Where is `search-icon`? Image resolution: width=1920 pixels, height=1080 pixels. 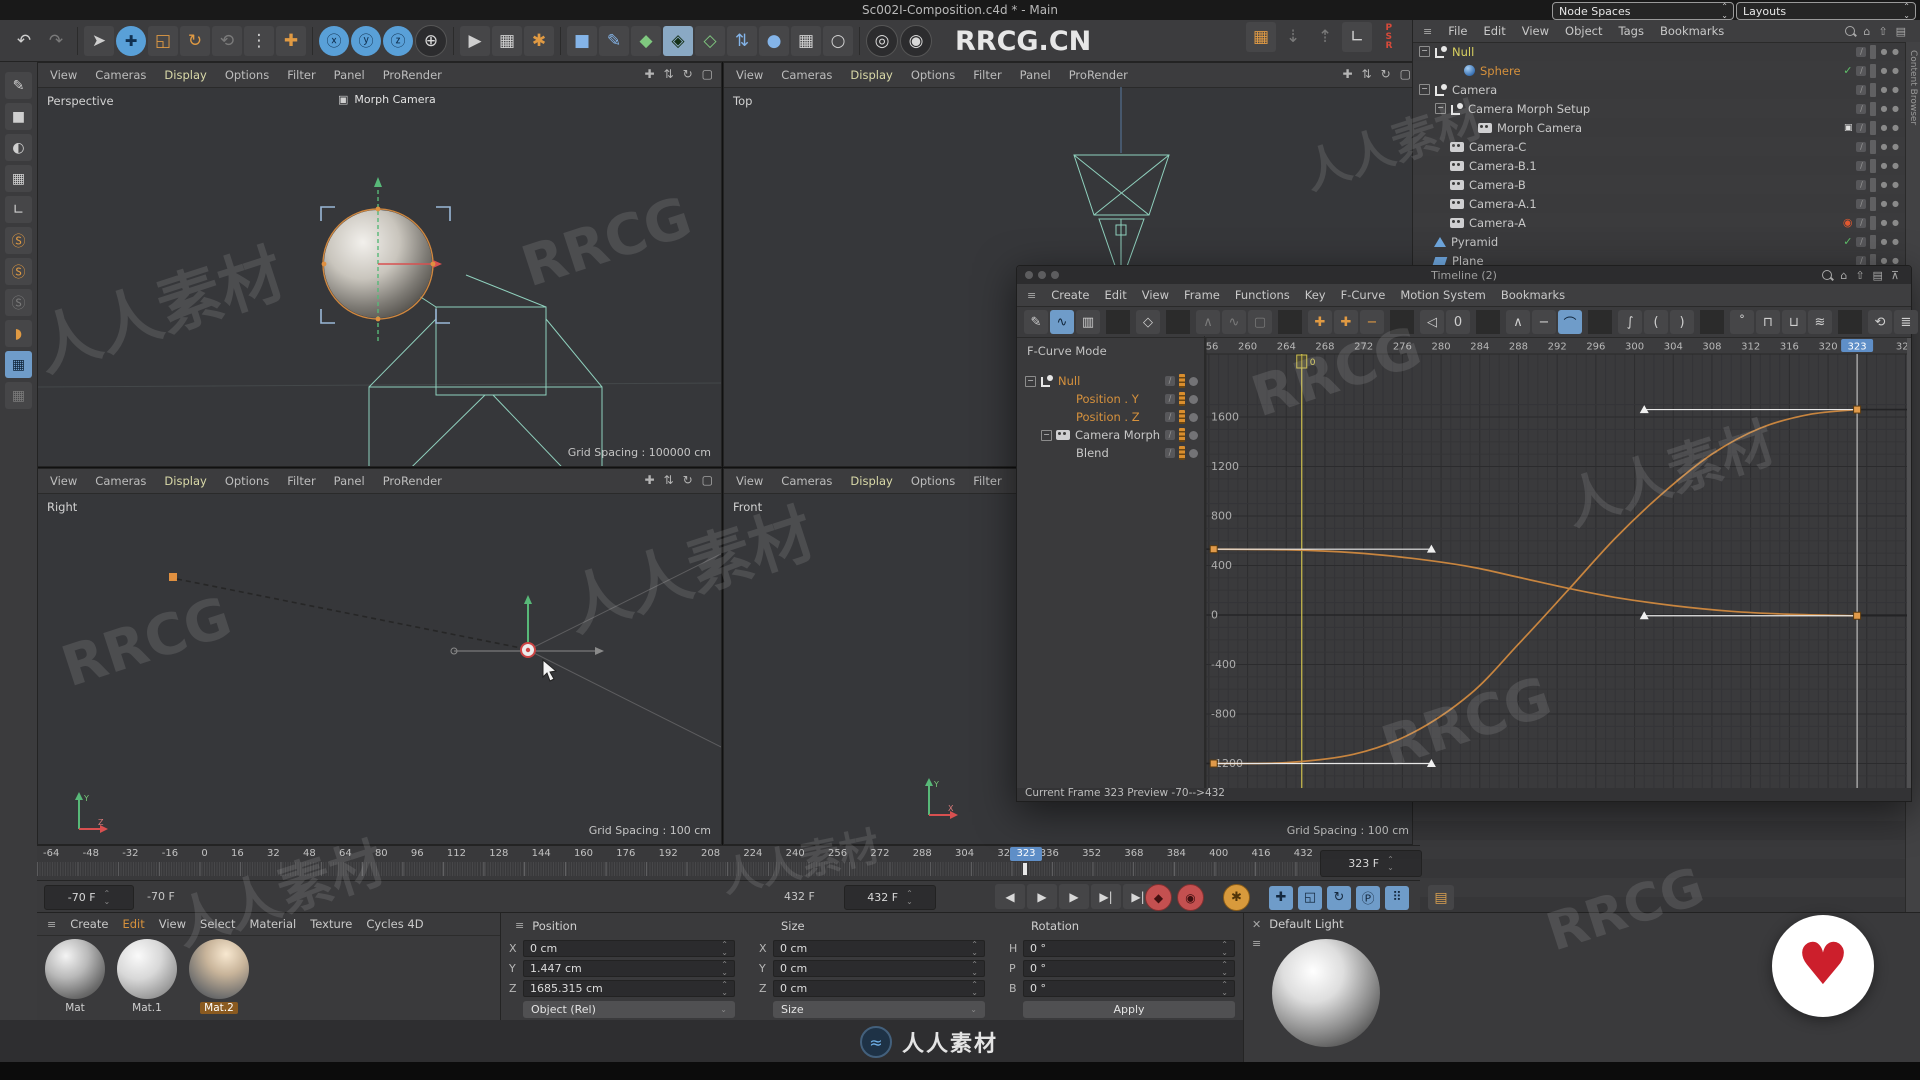 search-icon is located at coordinates (1827, 275).